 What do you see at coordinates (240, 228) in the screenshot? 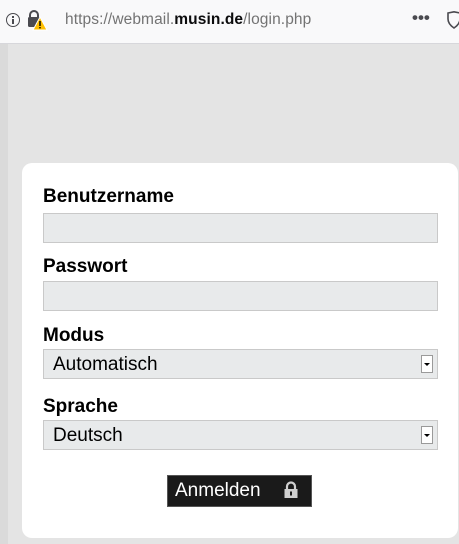
I see `username-input` at bounding box center [240, 228].